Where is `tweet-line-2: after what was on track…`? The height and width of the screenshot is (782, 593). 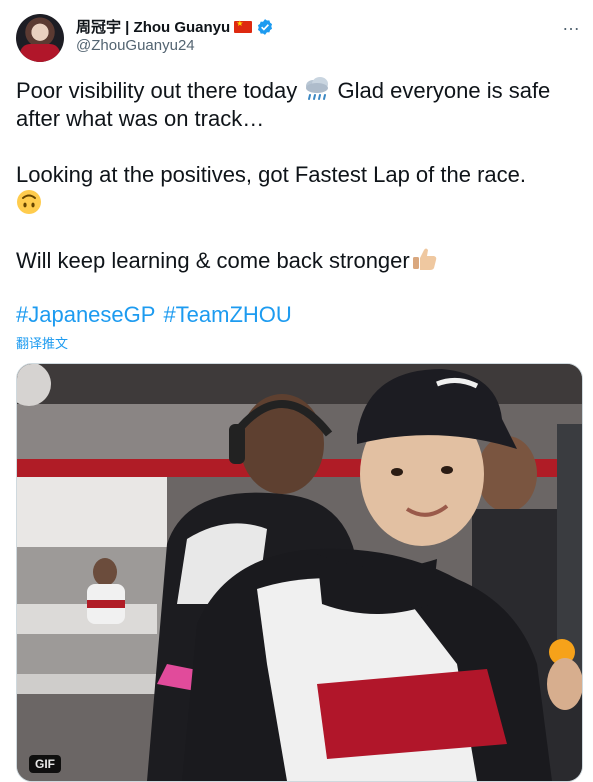 tweet-line-2: after what was on track… is located at coordinates (140, 118).